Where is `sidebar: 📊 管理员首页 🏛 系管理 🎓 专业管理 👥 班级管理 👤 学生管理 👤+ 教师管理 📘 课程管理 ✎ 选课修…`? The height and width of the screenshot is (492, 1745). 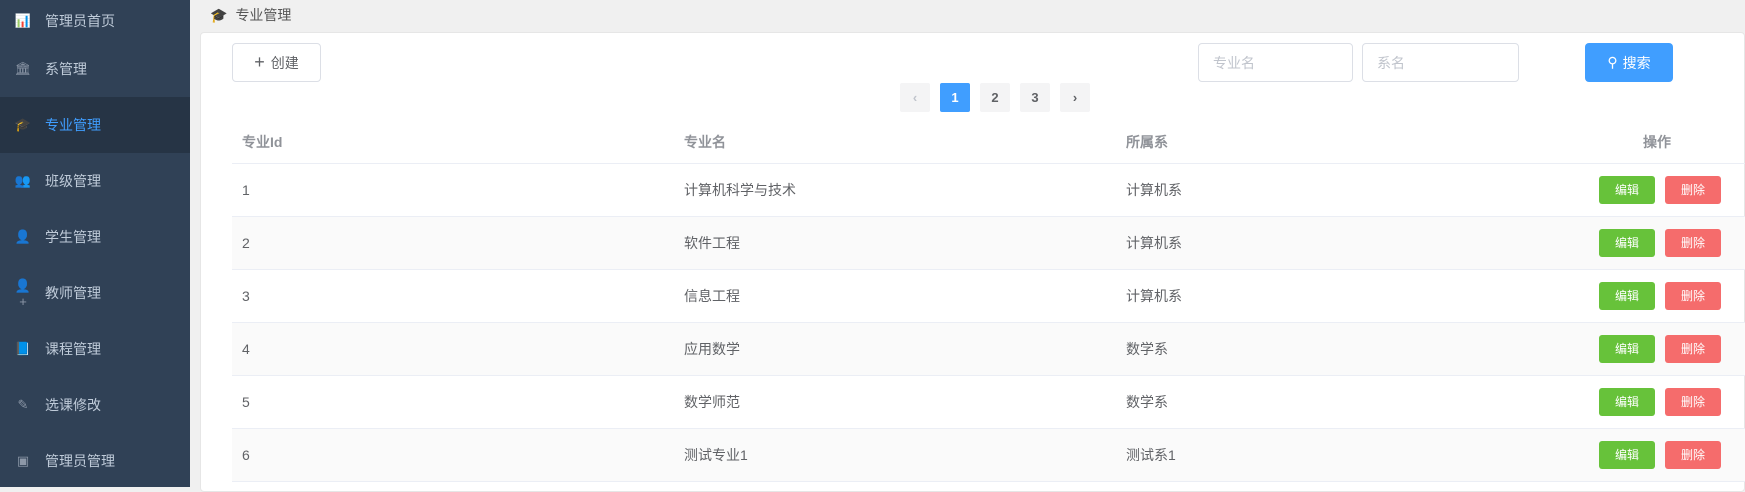
sidebar: 📊 管理员首页 🏛 系管理 🎓 专业管理 👥 班级管理 👤 学生管理 👤+ 教师管理 📘 课程管理 ✎ 选课修… is located at coordinates (95, 243).